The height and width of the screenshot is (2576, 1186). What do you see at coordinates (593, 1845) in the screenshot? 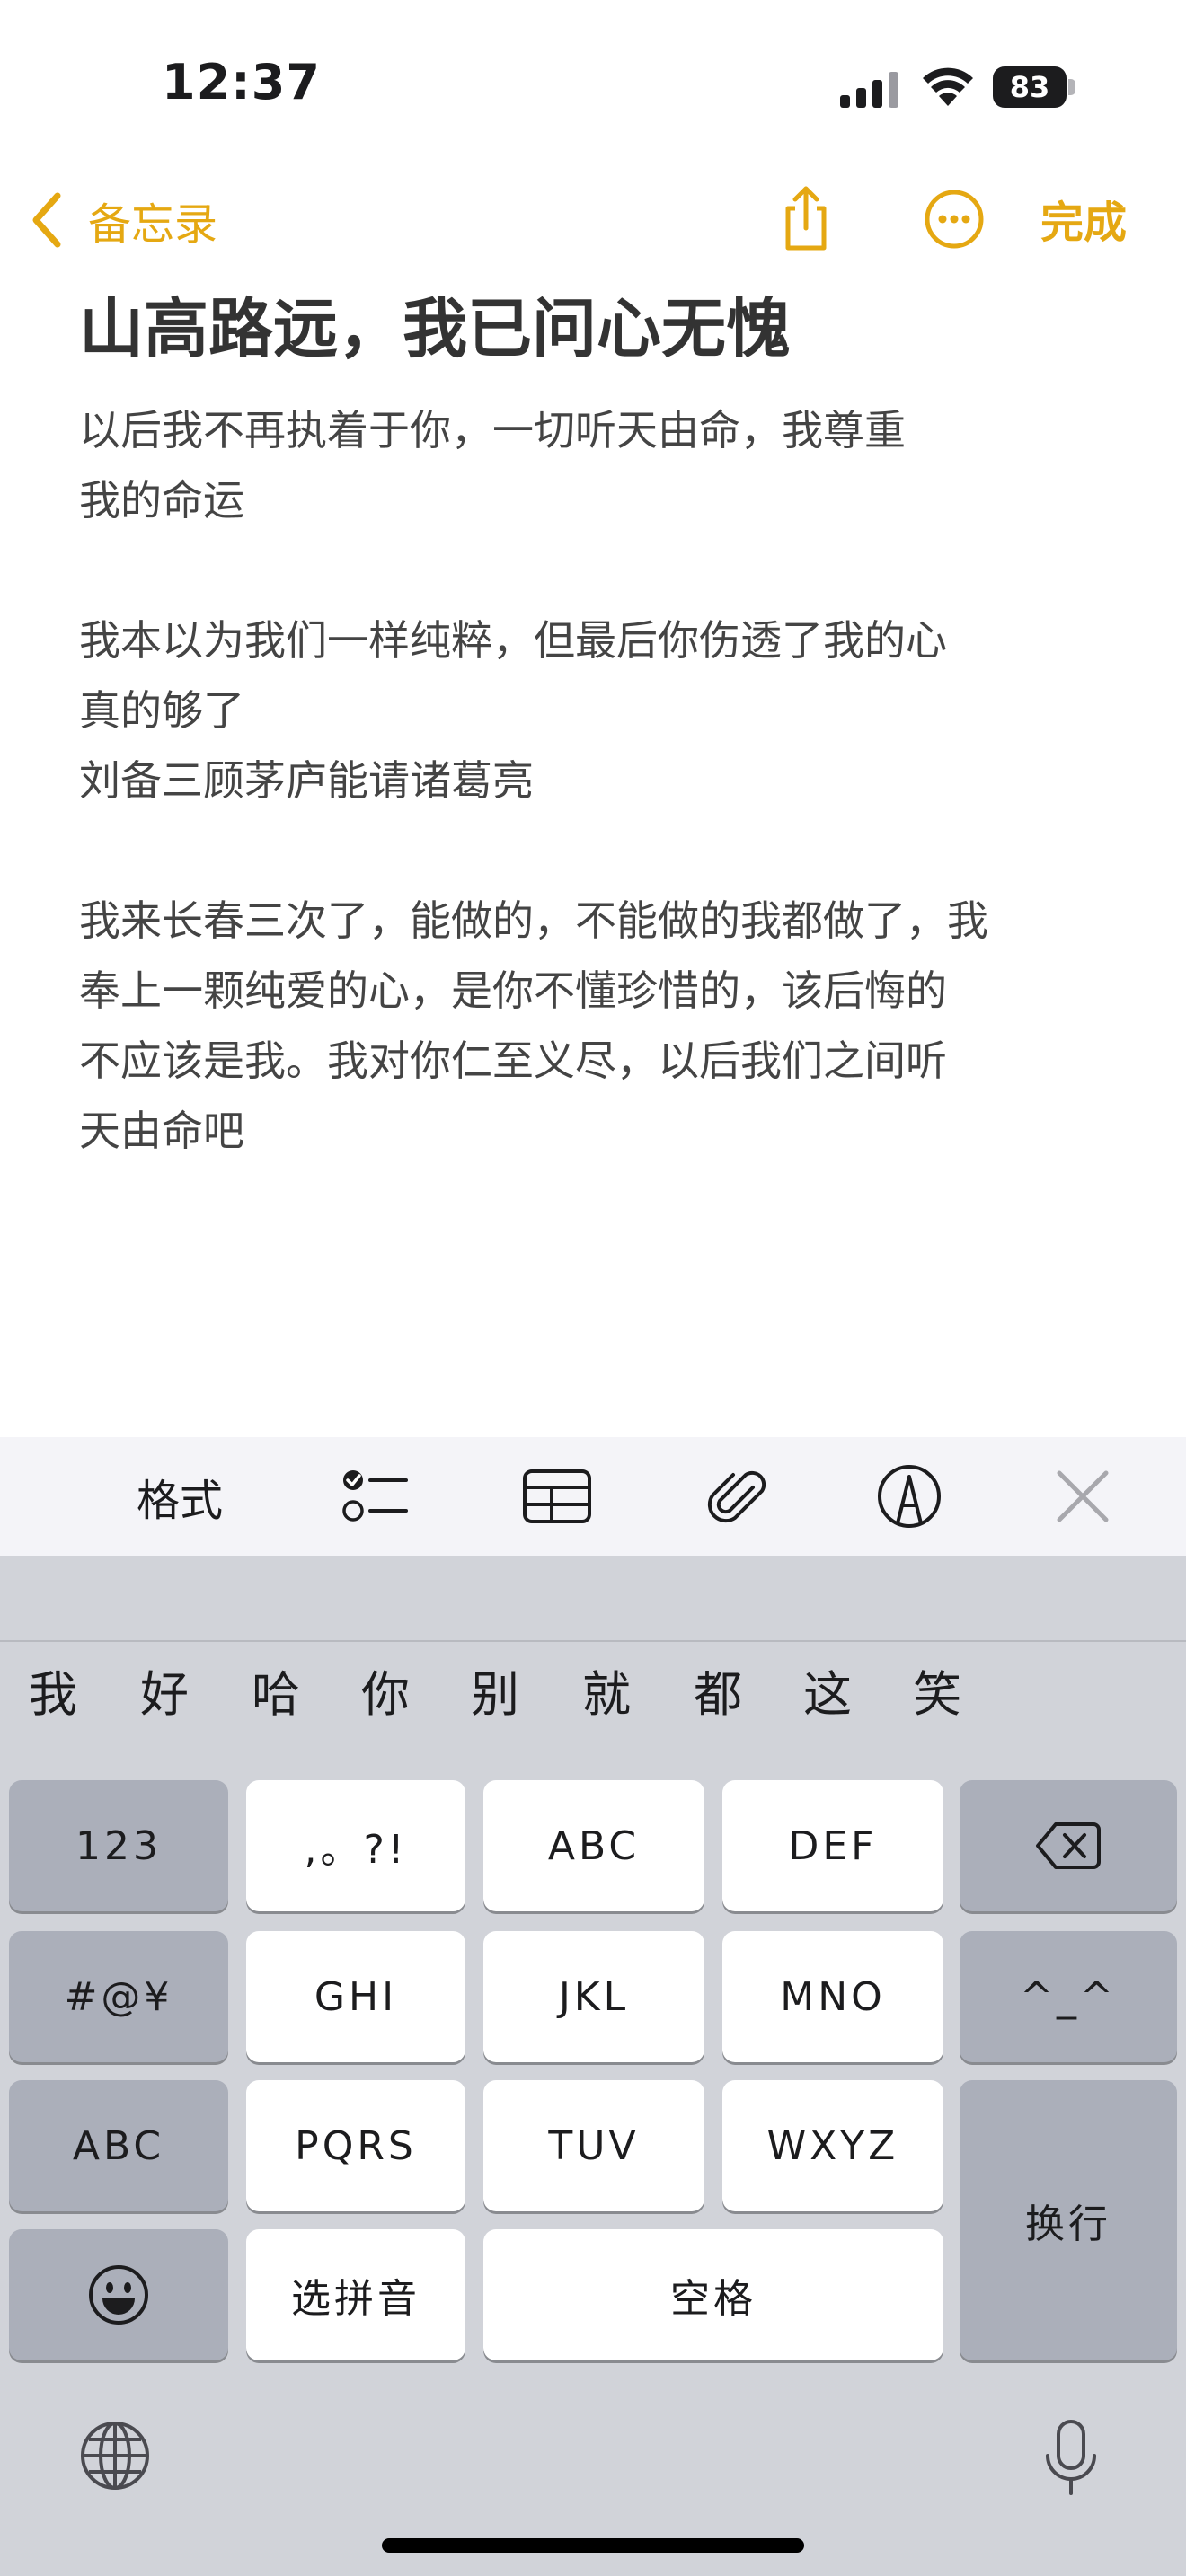
I see `key-abc: ABC` at bounding box center [593, 1845].